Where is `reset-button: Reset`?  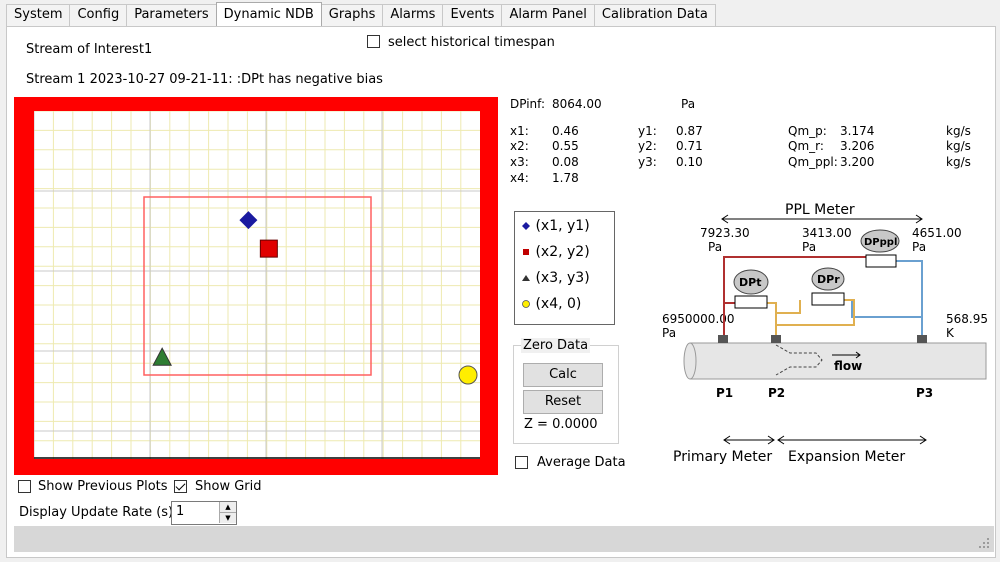
reset-button: Reset is located at coordinates (563, 402).